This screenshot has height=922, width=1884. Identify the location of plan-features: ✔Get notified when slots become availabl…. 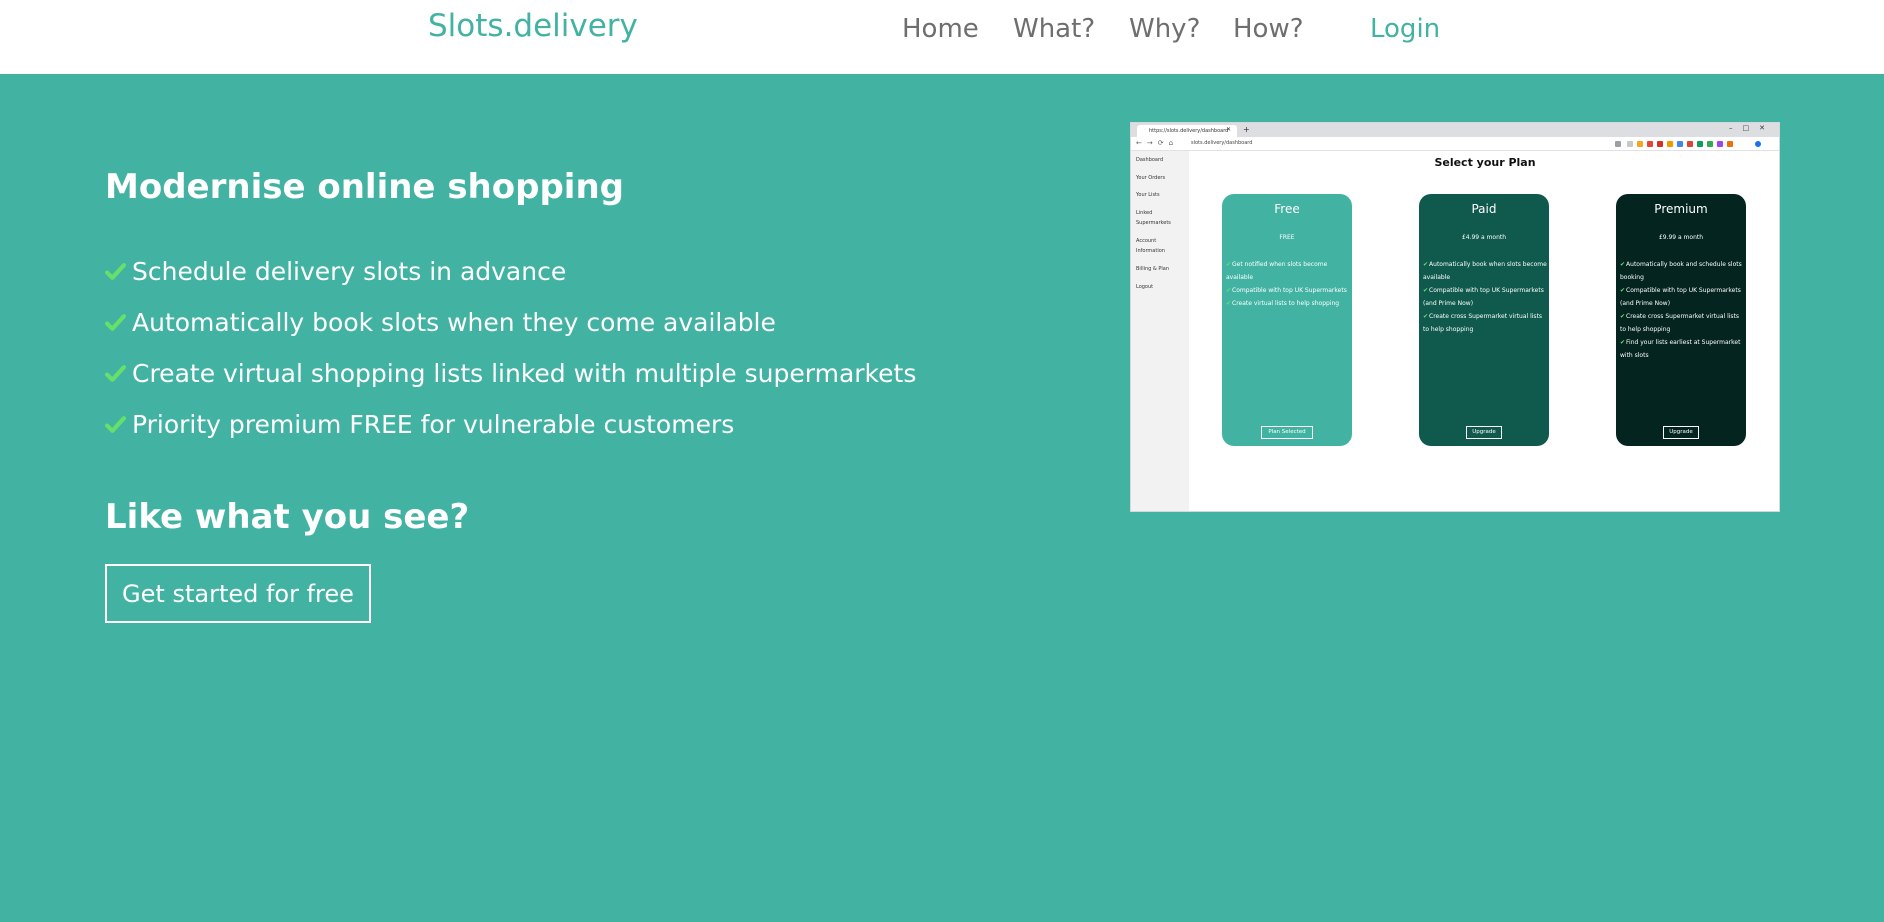
(1288, 284).